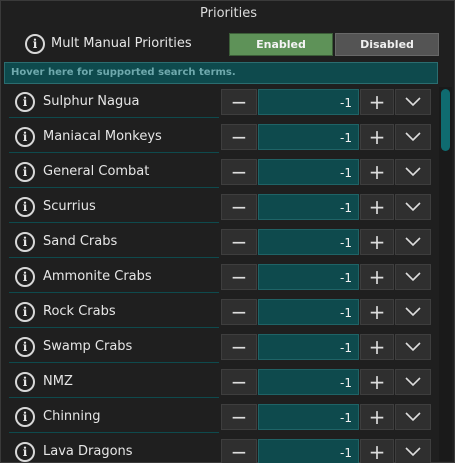 Image resolution: width=455 pixels, height=463 pixels. What do you see at coordinates (219, 279) in the screenshot?
I see `list-item: i Ammonite Crabs − -1 +` at bounding box center [219, 279].